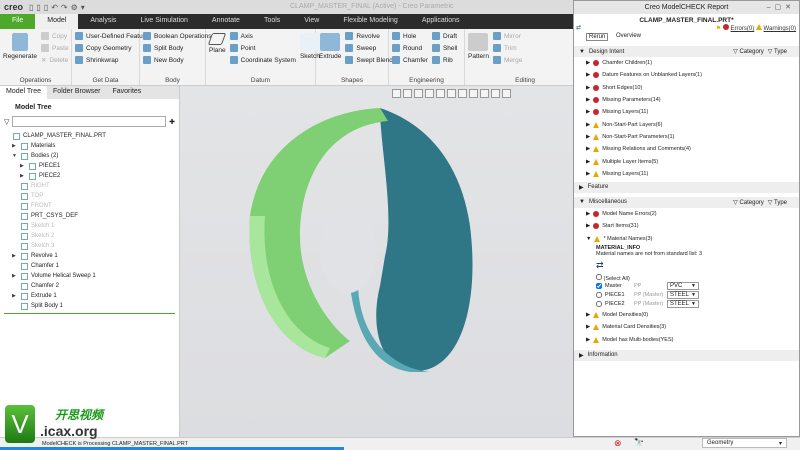 This screenshot has height=450, width=800. What do you see at coordinates (444, 48) in the screenshot?
I see `shell-button: Shell` at bounding box center [444, 48].